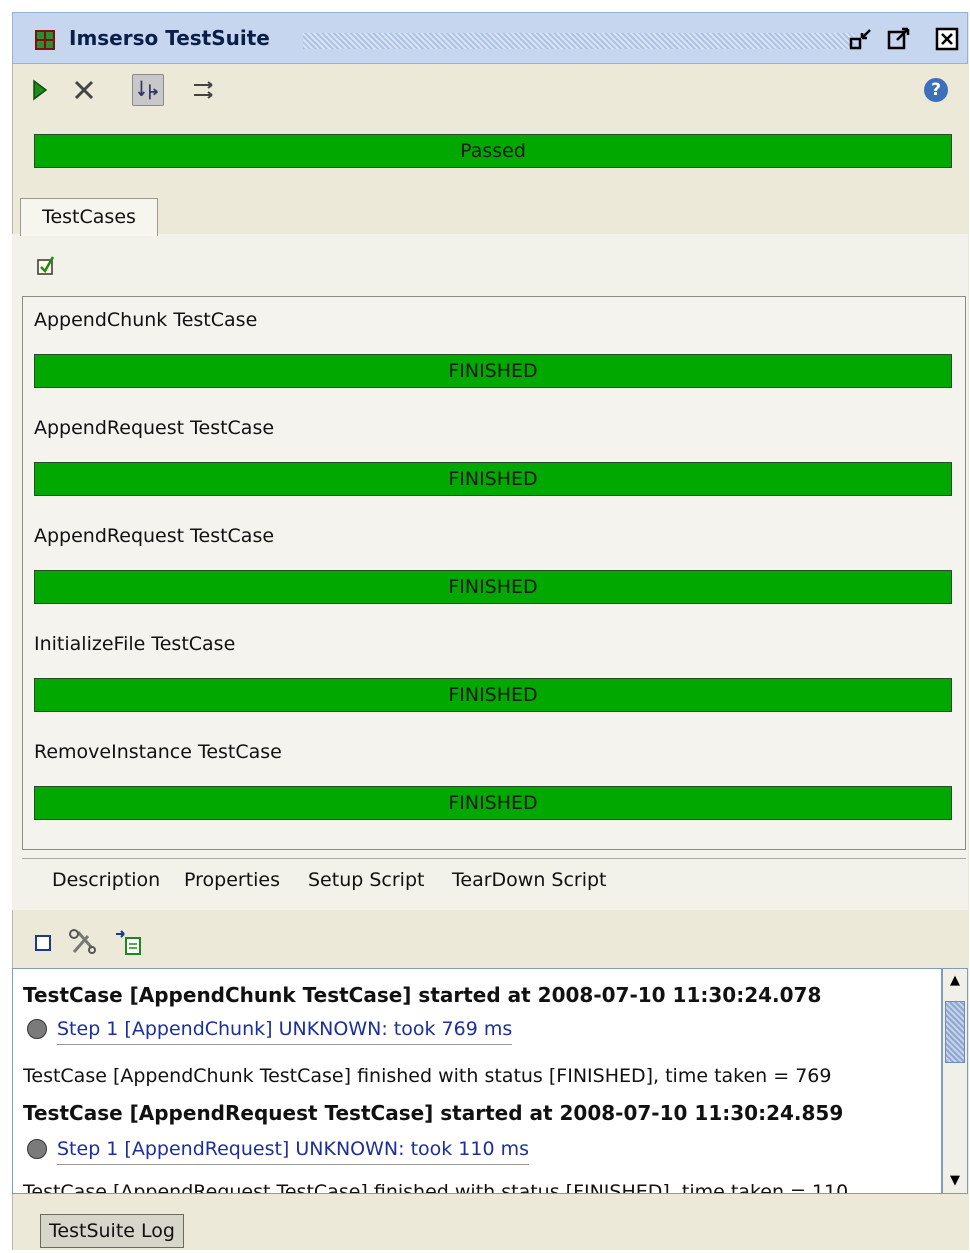 The image size is (970, 1253). What do you see at coordinates (955, 1081) in the screenshot?
I see `log-scrollbar: ▲ ▼` at bounding box center [955, 1081].